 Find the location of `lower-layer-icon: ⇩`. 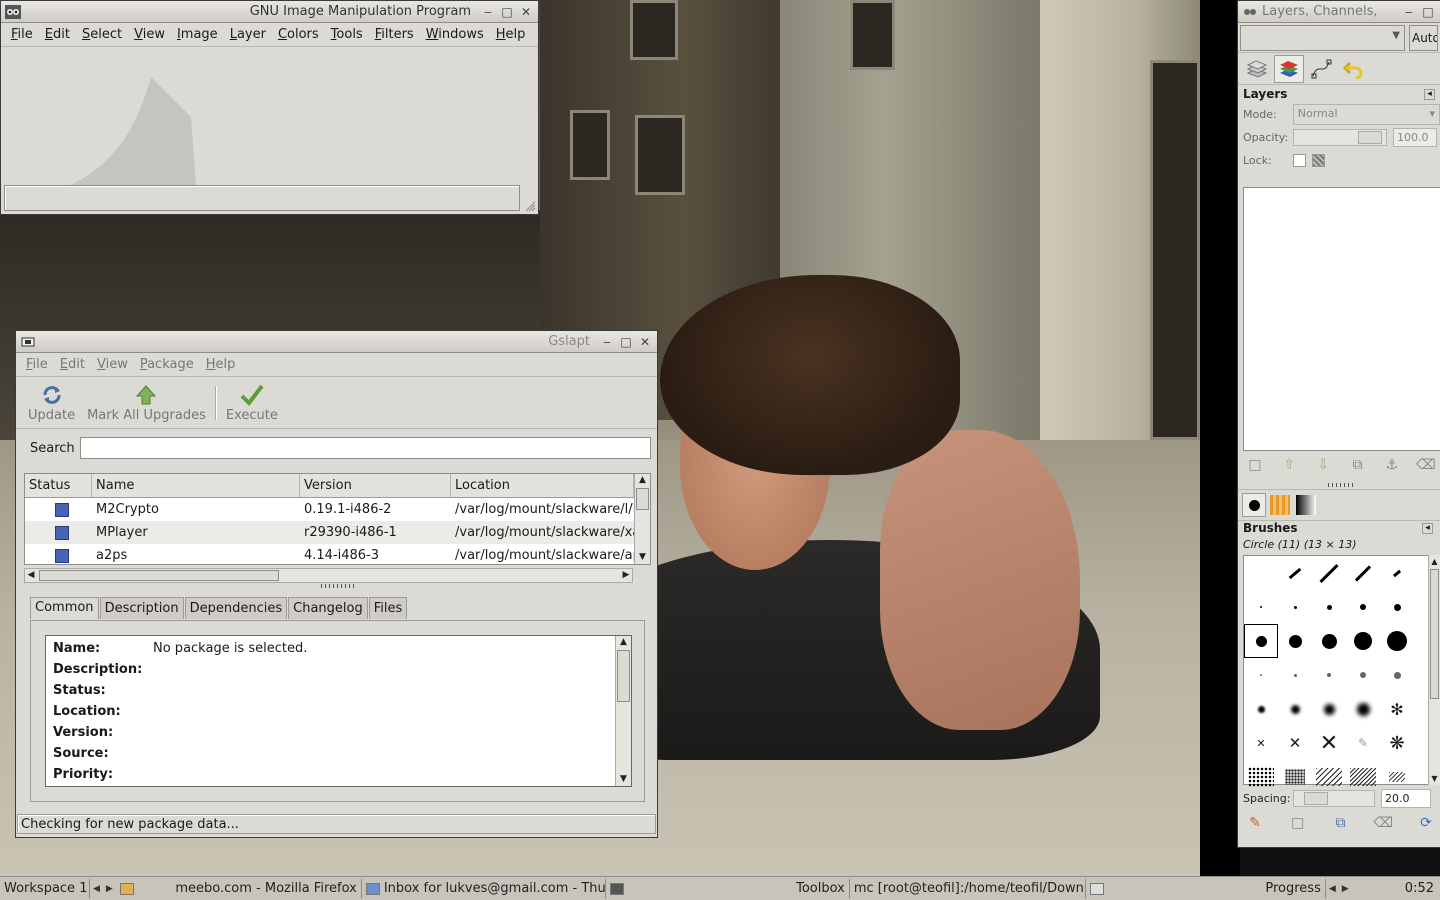

lower-layer-icon: ⇩ is located at coordinates (1323, 465).